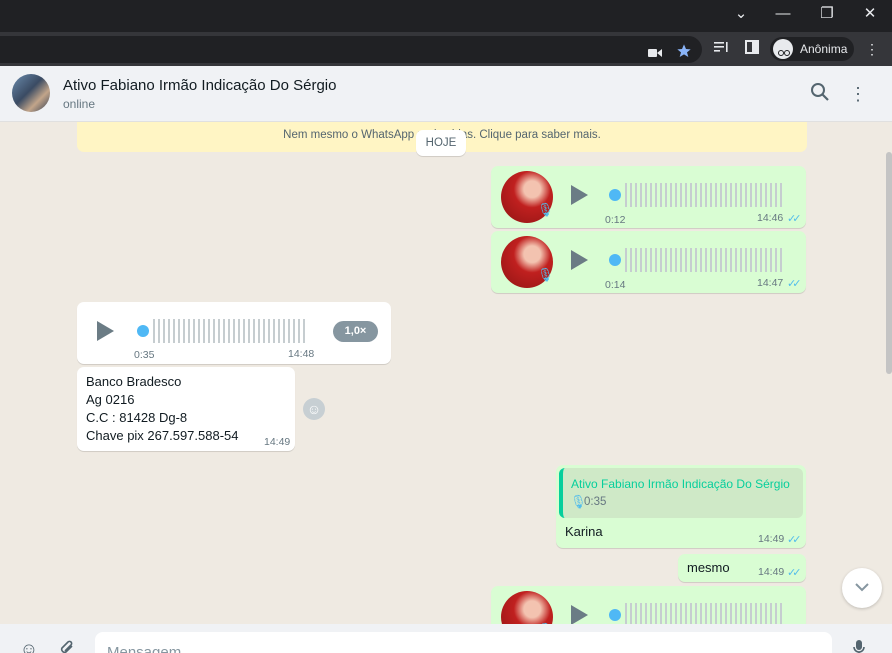 The image size is (892, 653). What do you see at coordinates (595, 502) in the screenshot?
I see `quoted-duration: 0:35` at bounding box center [595, 502].